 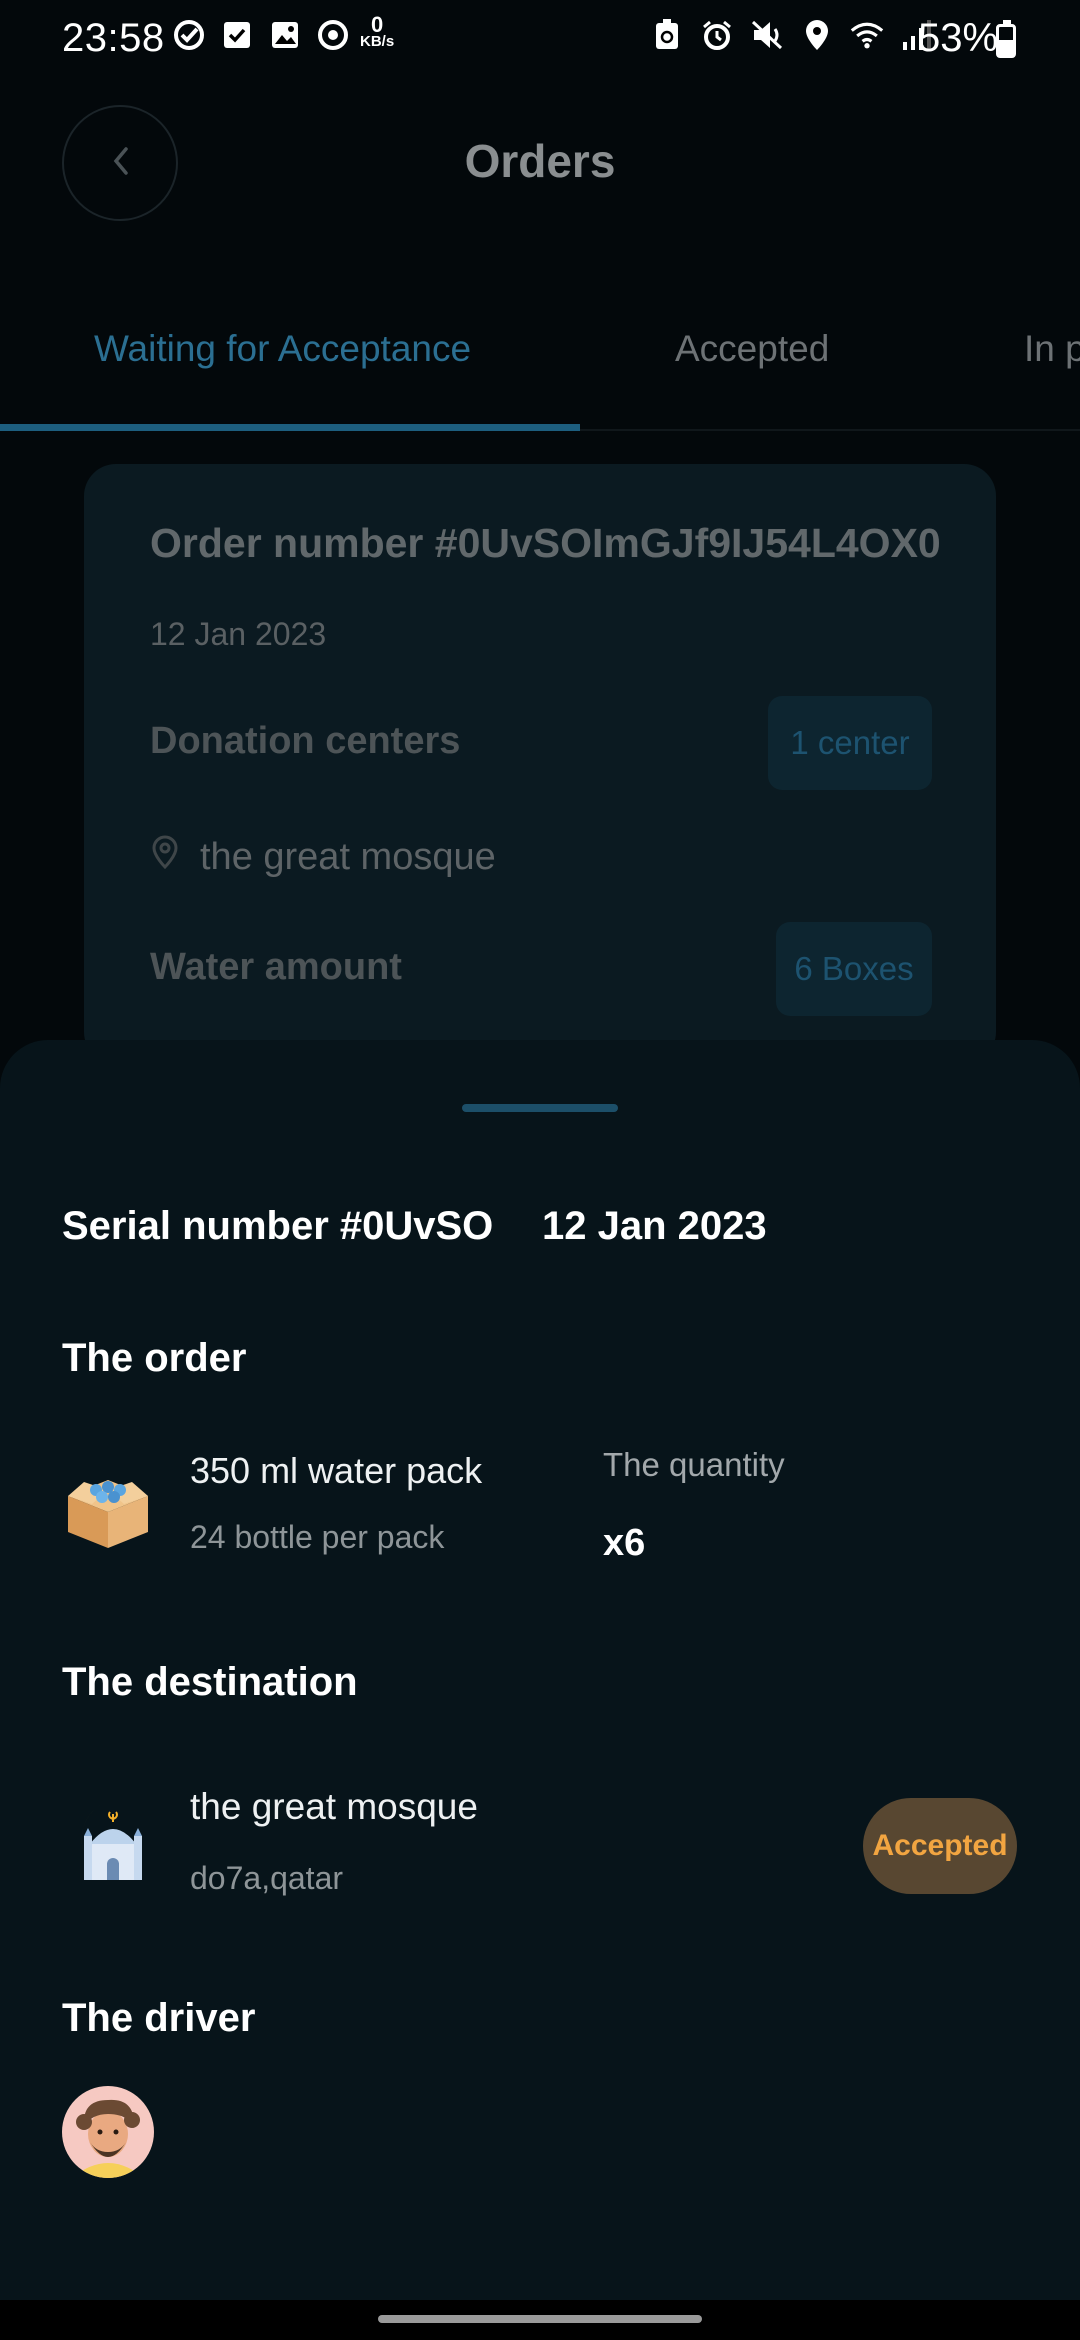 I want to click on active-tab-indicator, so click(x=290, y=427).